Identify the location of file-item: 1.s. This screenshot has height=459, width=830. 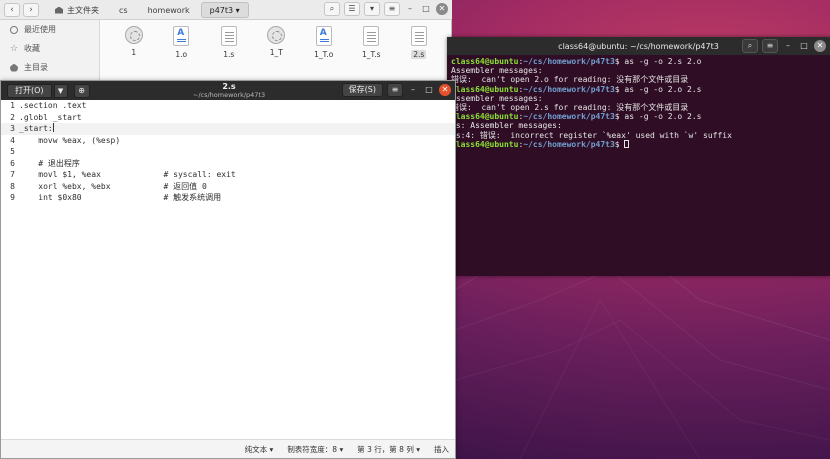
(229, 41).